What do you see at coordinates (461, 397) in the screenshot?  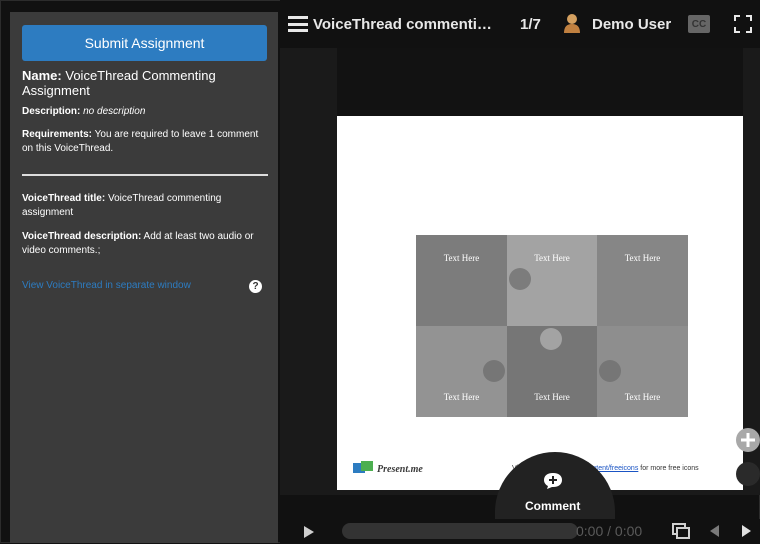 I see `puzzle-text-4: Text Here` at bounding box center [461, 397].